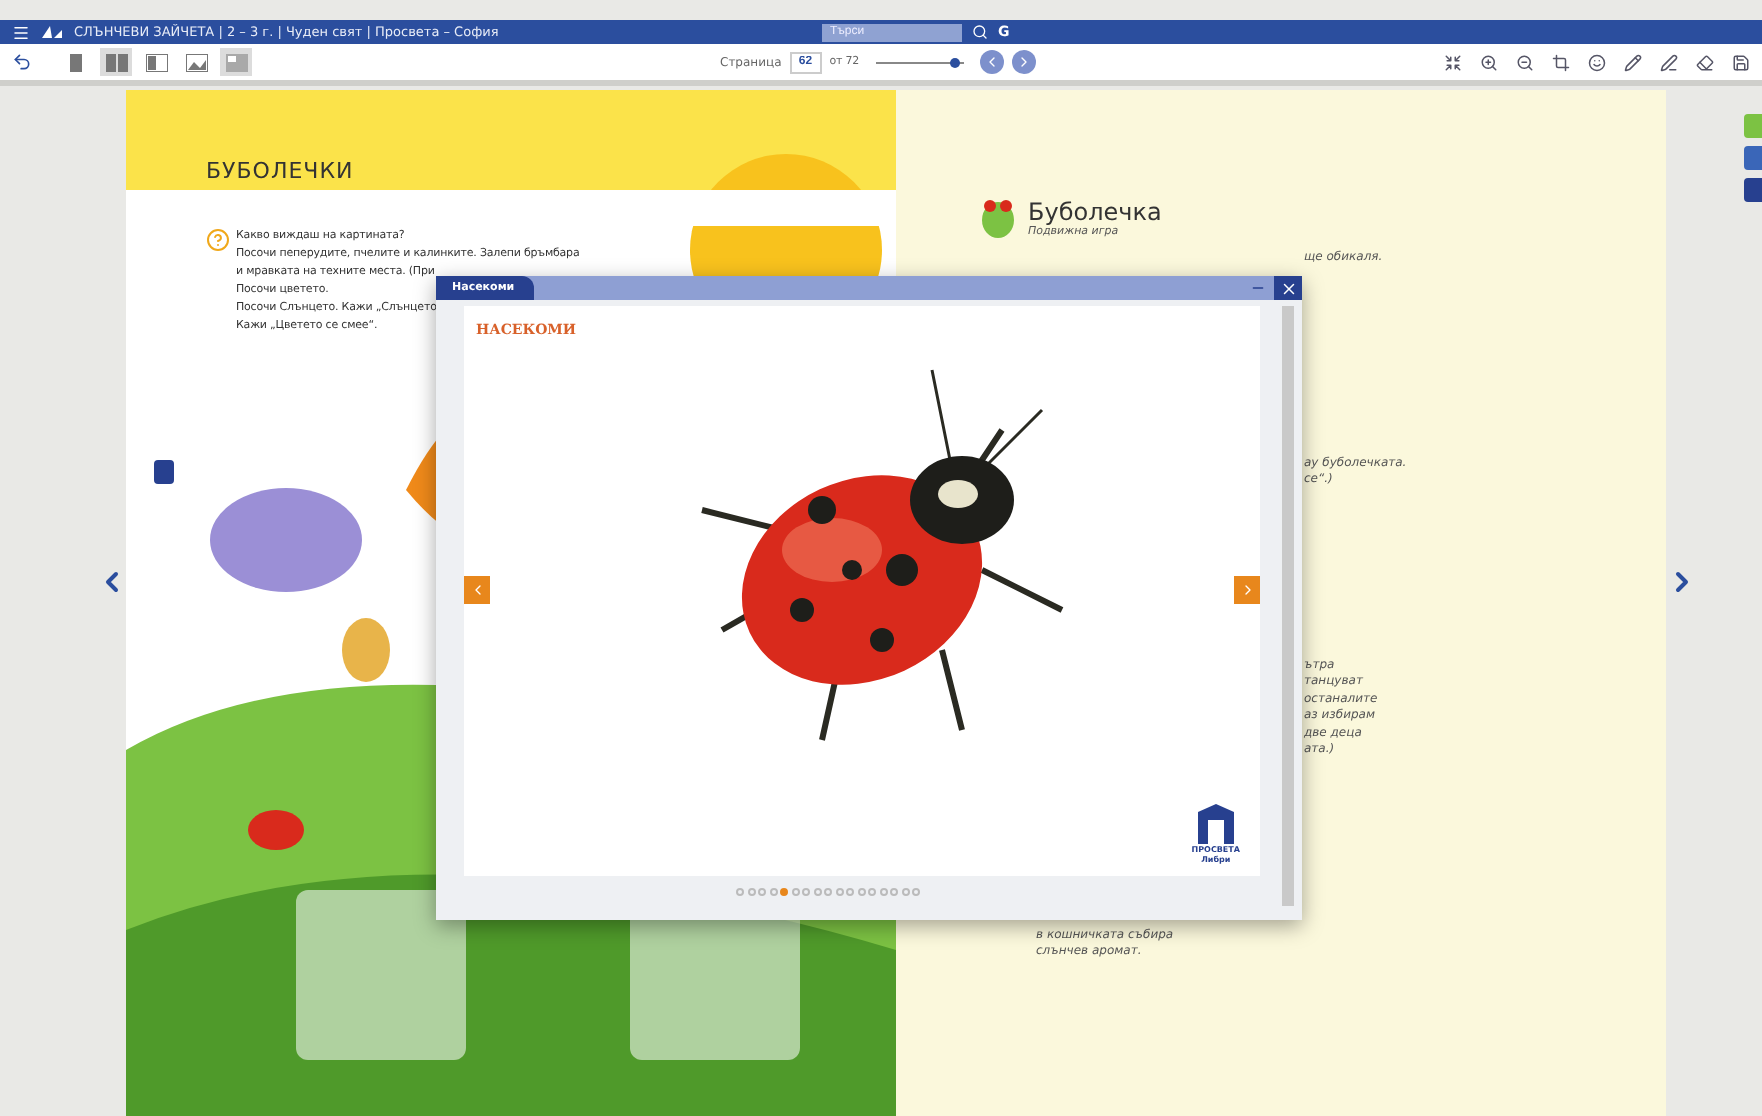  I want to click on pen-icon, so click(1669, 62).